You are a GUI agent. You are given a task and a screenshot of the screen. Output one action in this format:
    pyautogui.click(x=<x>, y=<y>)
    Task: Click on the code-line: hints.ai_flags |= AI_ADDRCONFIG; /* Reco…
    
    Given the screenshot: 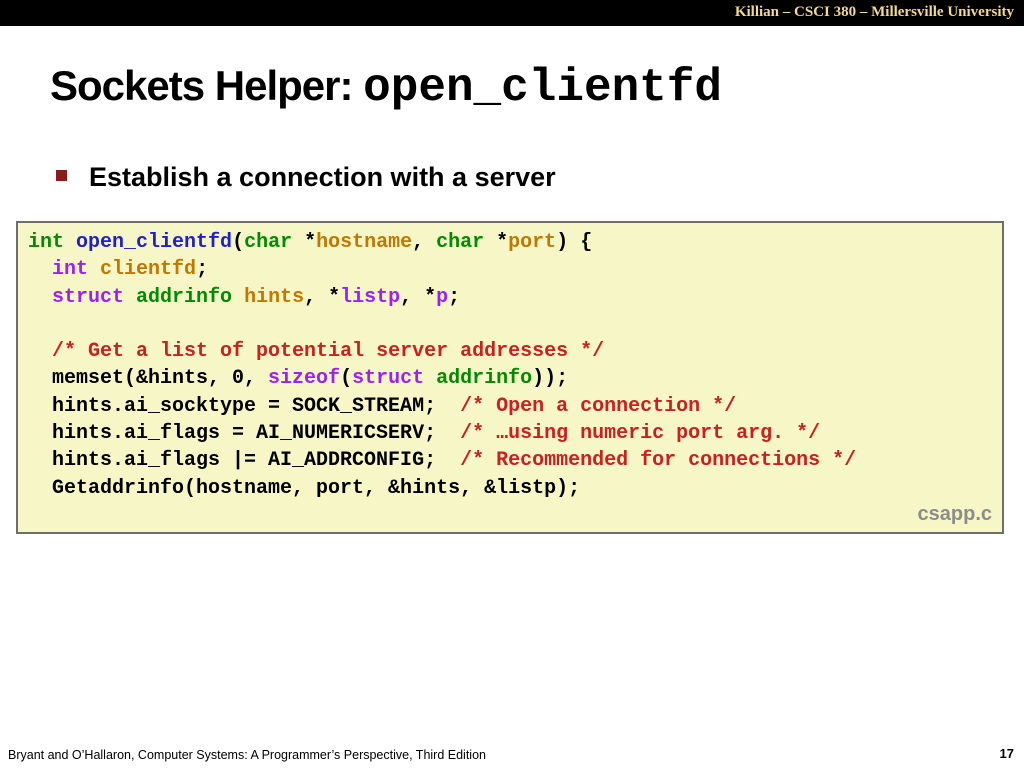 What is the action you would take?
    pyautogui.click(x=442, y=460)
    